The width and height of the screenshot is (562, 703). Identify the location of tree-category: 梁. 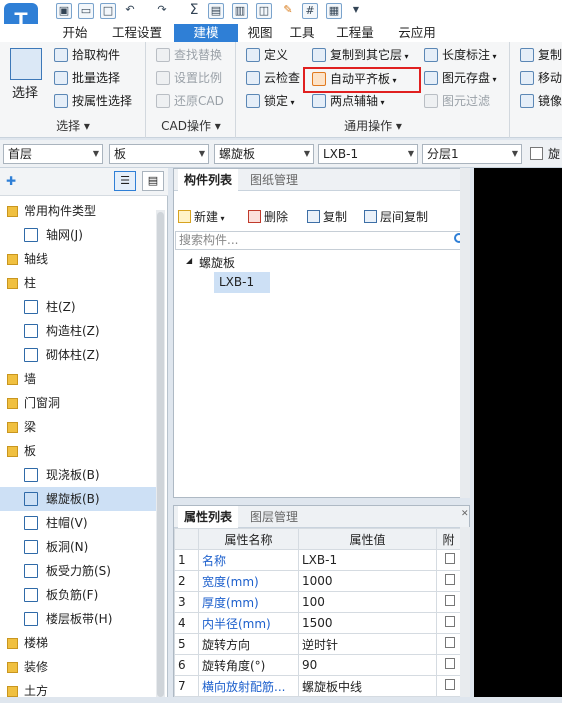
(78, 427).